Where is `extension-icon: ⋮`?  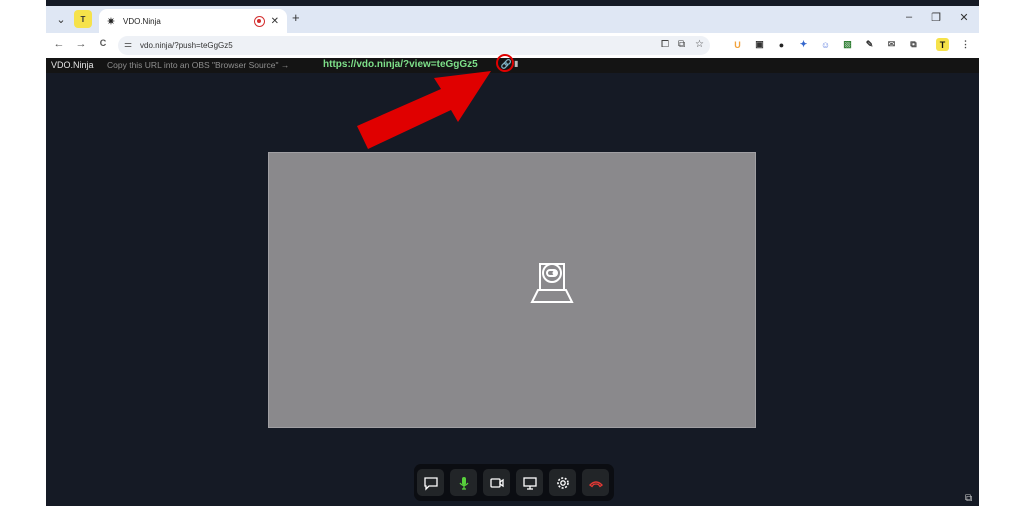 extension-icon: ⋮ is located at coordinates (965, 44).